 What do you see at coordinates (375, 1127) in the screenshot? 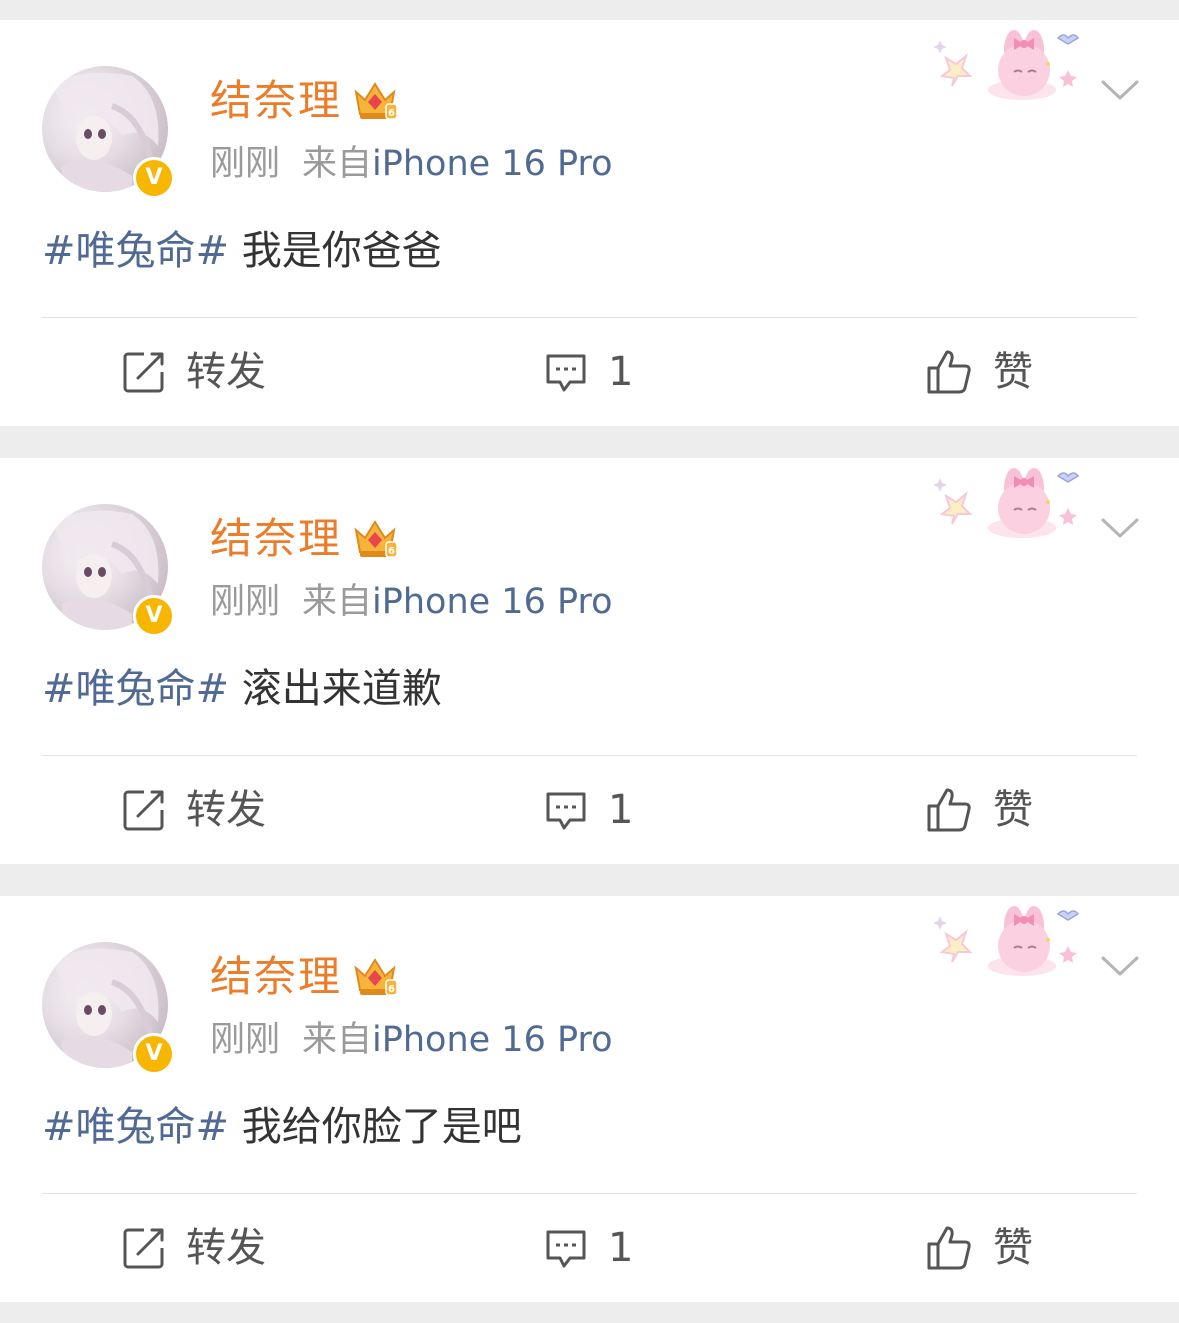
I see `post-content: 我给你脸了是吧` at bounding box center [375, 1127].